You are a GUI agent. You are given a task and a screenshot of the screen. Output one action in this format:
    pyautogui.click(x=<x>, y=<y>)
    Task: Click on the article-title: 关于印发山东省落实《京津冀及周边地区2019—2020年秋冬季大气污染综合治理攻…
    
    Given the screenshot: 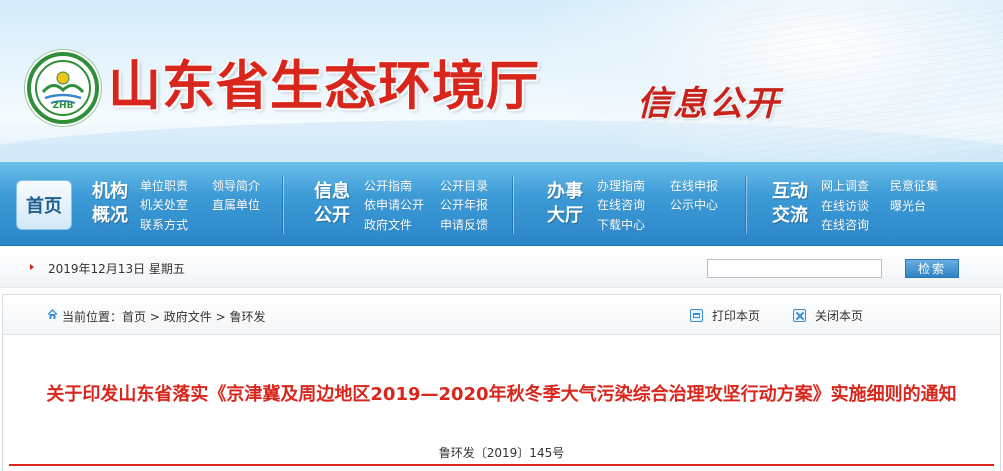 What is the action you would take?
    pyautogui.click(x=501, y=394)
    